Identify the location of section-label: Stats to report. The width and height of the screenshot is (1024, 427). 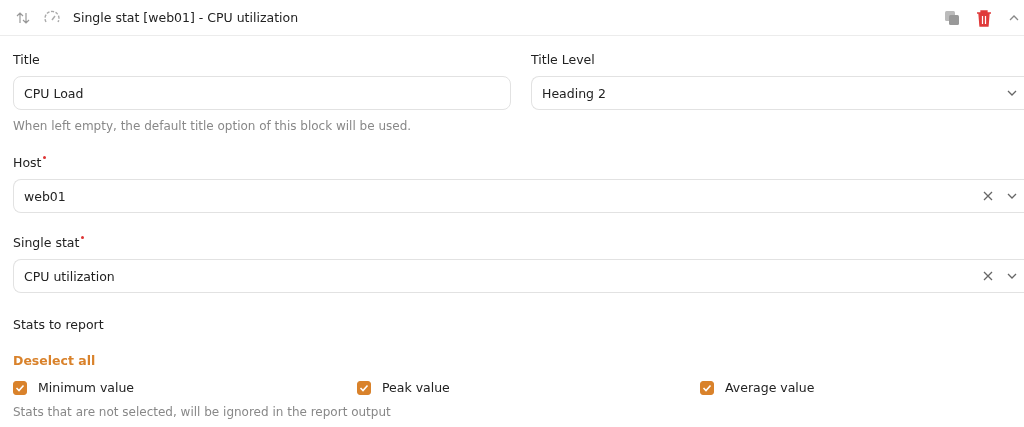
(58, 324).